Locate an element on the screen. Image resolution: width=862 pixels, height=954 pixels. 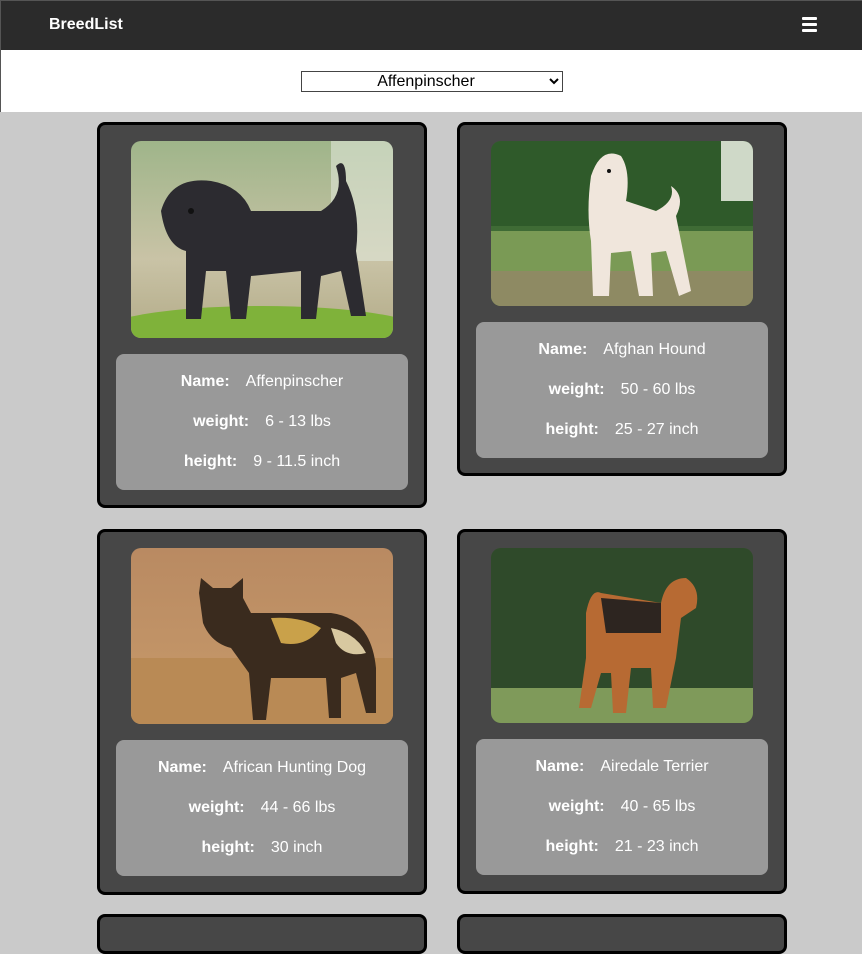
african-hunting-dog-photo is located at coordinates (262, 636).